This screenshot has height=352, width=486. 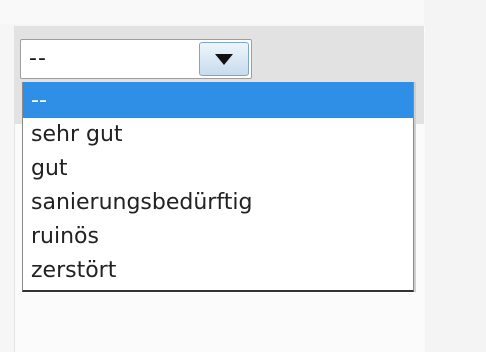 What do you see at coordinates (218, 239) in the screenshot?
I see `option-ruinoes: ruinös` at bounding box center [218, 239].